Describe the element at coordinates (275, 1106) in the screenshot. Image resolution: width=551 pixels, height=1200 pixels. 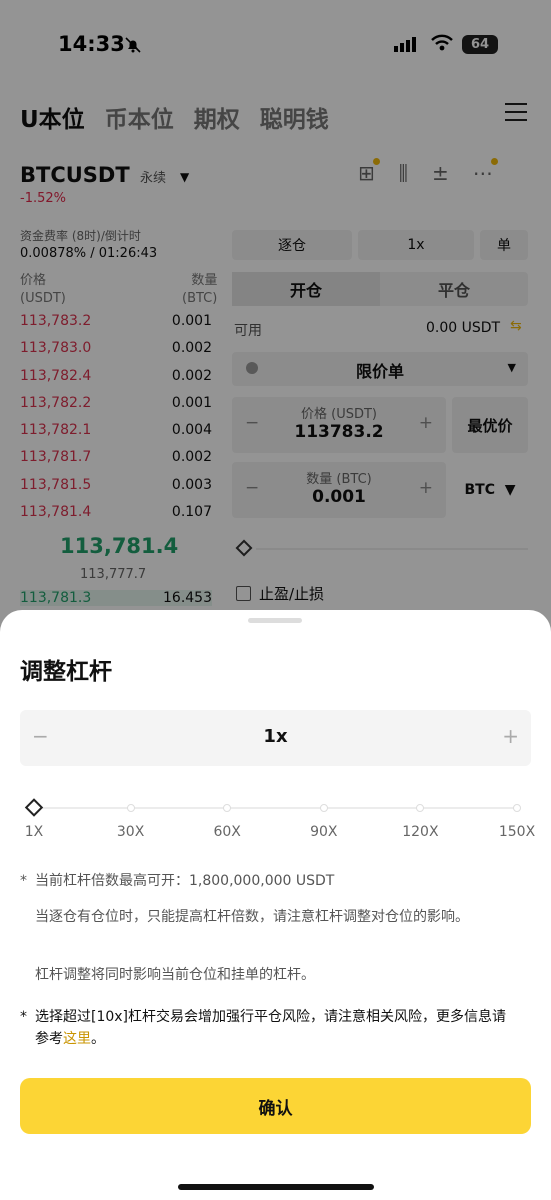
I see `confirm-button: 确认` at that location.